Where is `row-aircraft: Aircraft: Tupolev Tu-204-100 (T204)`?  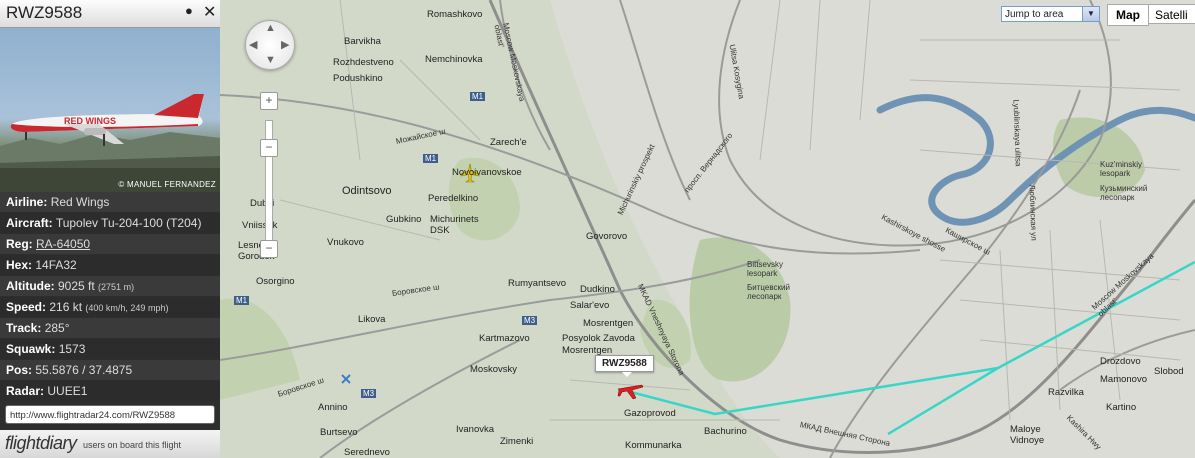 row-aircraft: Aircraft: Tupolev Tu-204-100 (T204) is located at coordinates (110, 223).